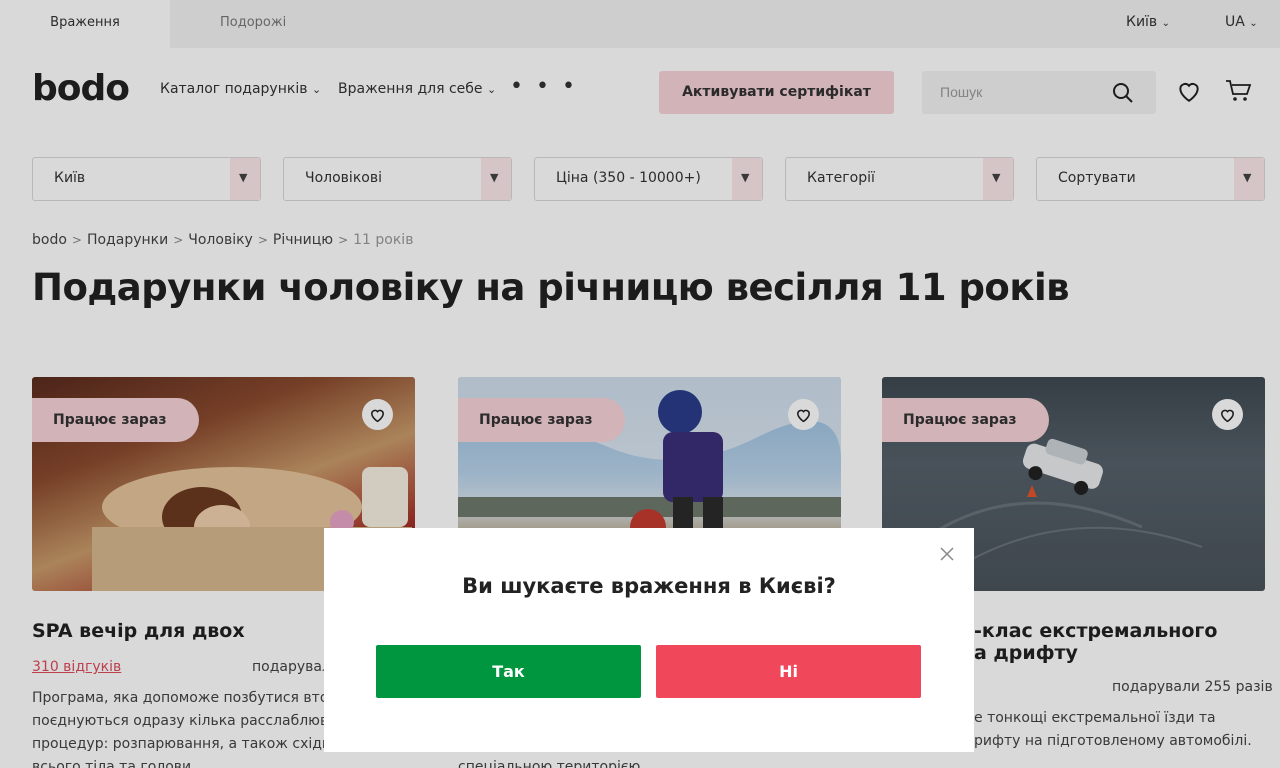  What do you see at coordinates (649, 640) in the screenshot?
I see `city-confirm-modal: Ви шукаєте враження в Києві? Так Ні` at bounding box center [649, 640].